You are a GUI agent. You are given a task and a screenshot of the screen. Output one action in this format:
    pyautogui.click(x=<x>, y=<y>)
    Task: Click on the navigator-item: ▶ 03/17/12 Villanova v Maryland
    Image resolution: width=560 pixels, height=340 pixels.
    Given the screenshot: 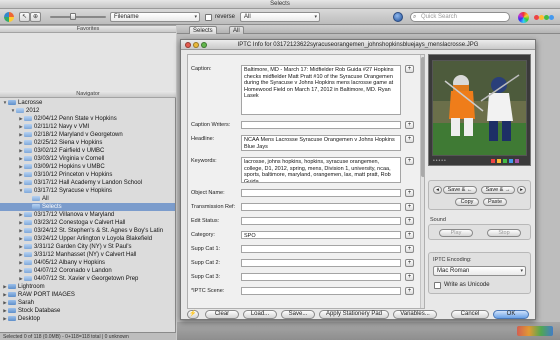 What is the action you would take?
    pyautogui.click(x=87, y=215)
    